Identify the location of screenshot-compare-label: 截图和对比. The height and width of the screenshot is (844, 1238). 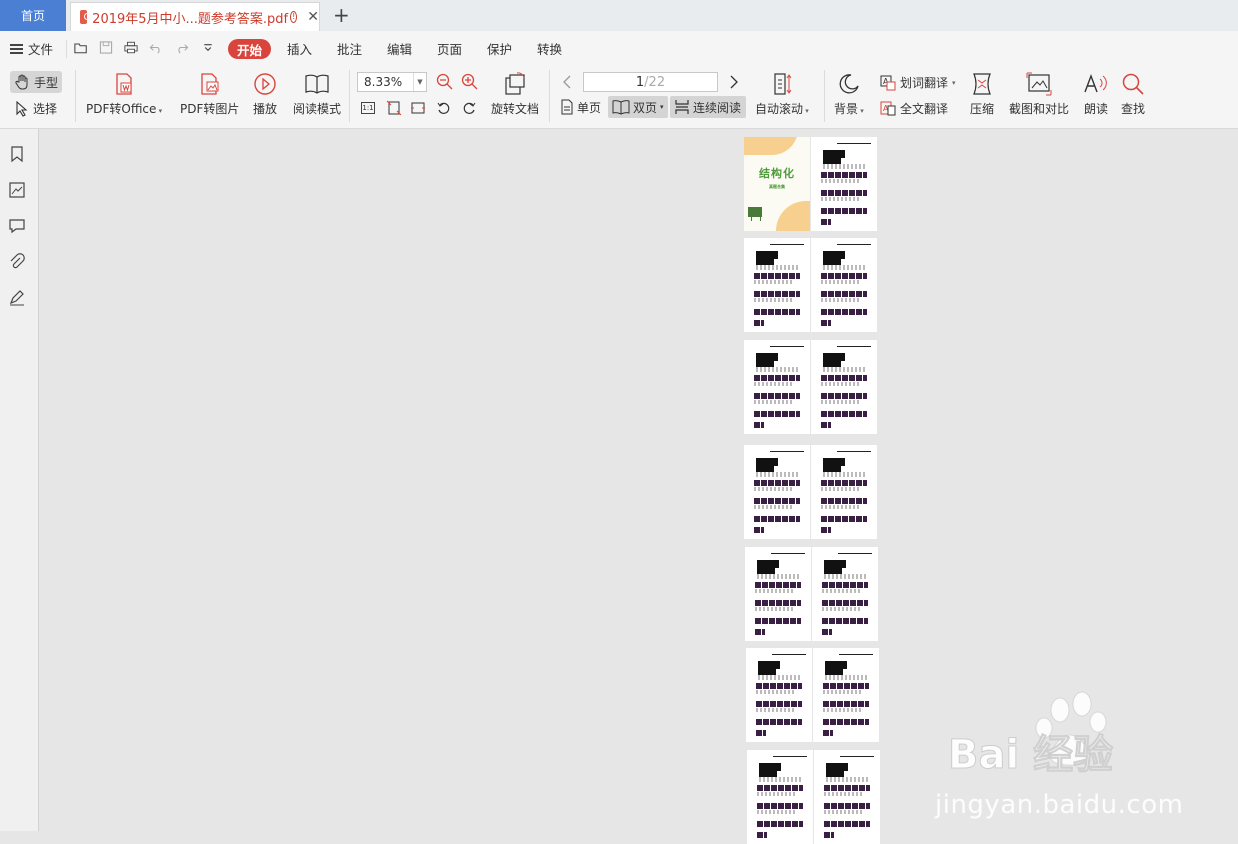
(1039, 109).